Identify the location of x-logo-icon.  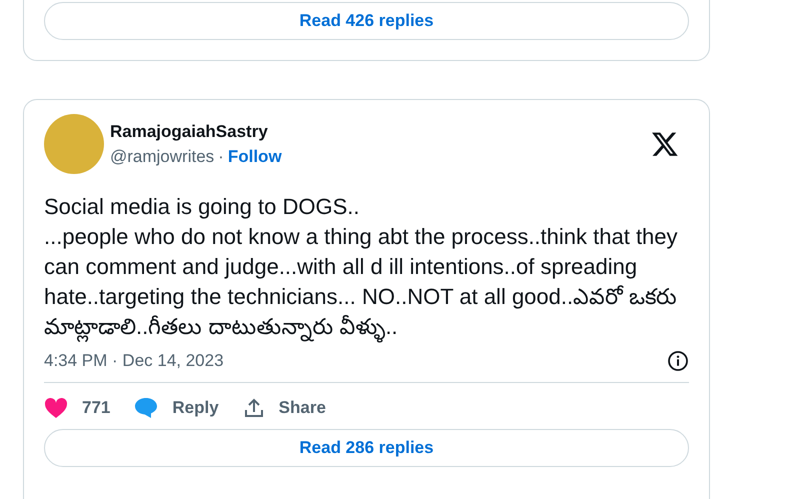
(665, 144).